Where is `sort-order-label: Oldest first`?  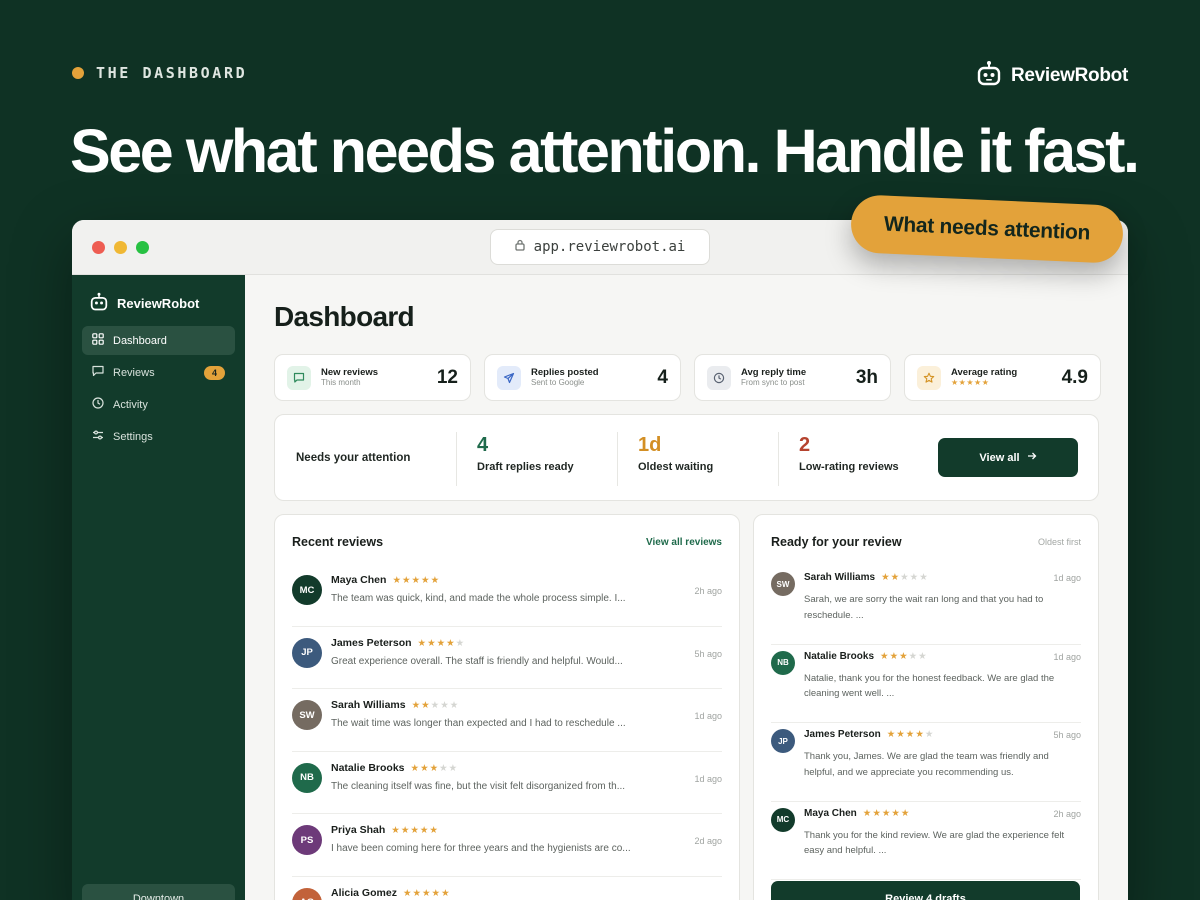
sort-order-label: Oldest first is located at coordinates (1059, 542).